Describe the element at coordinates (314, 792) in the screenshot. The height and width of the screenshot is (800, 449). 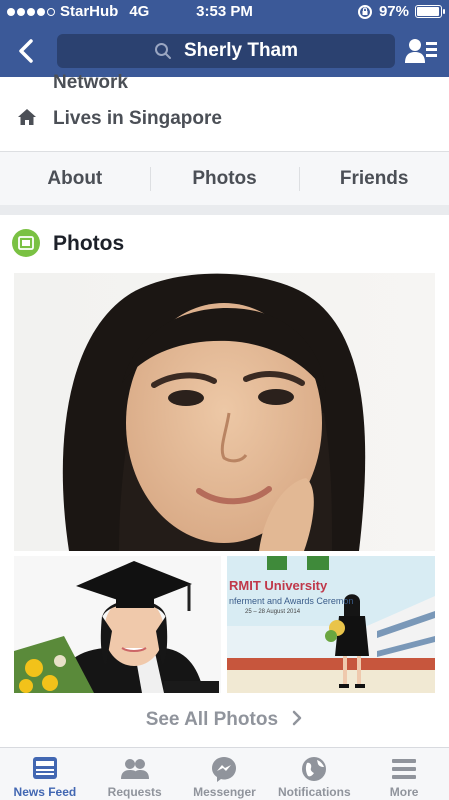
I see `nav-label: Notifications` at that location.